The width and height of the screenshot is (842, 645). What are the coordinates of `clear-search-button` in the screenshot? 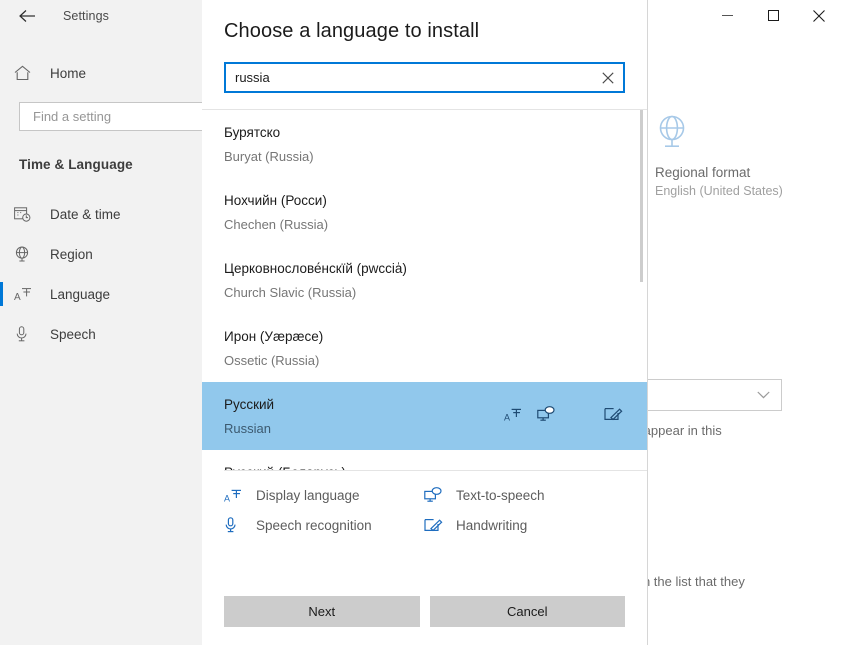 It's located at (608, 77).